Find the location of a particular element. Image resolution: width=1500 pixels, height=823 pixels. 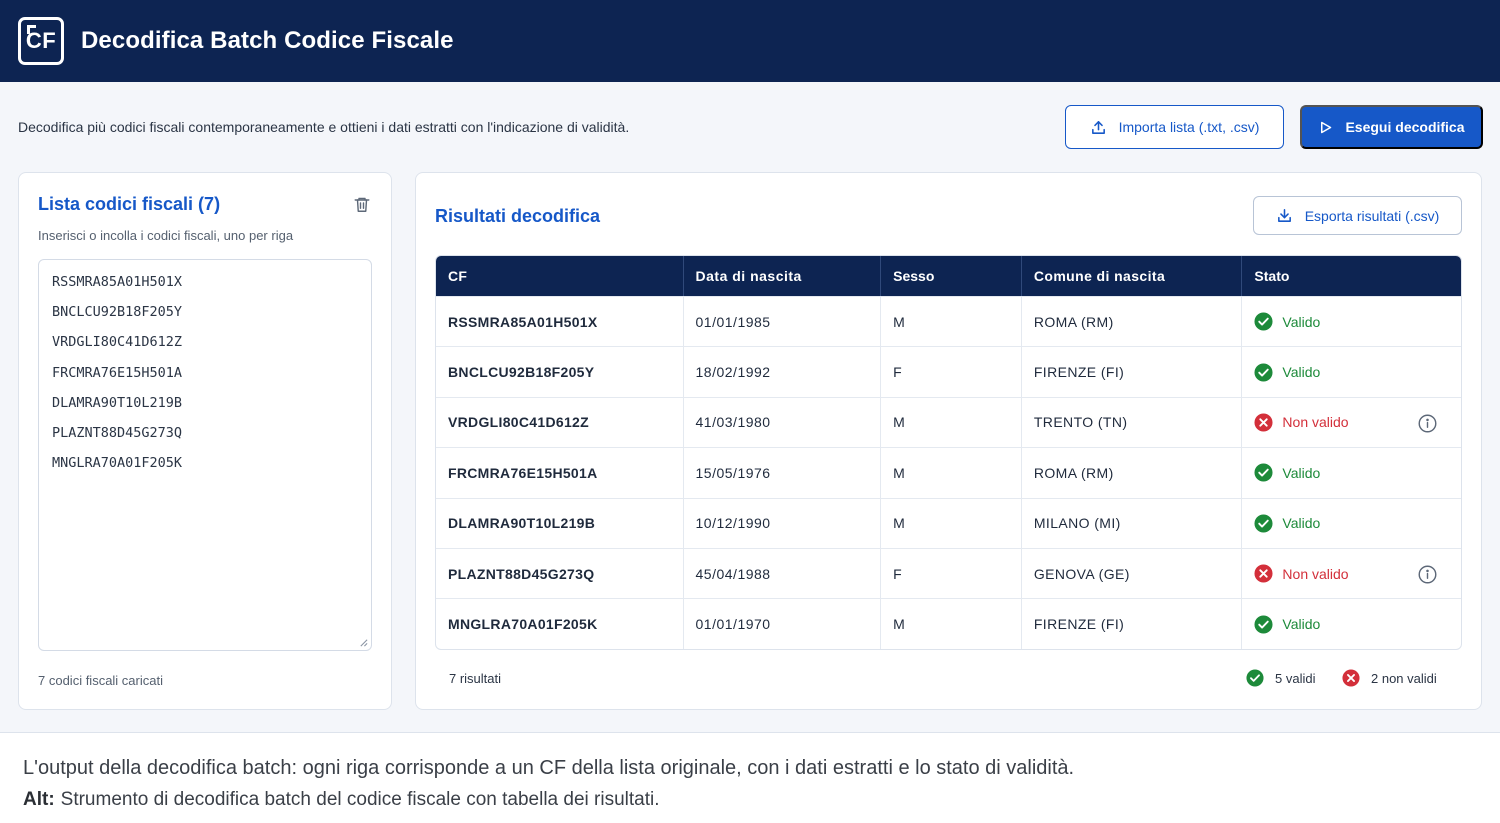

code-line: RSSMRA85A01H501X is located at coordinates (117, 282).